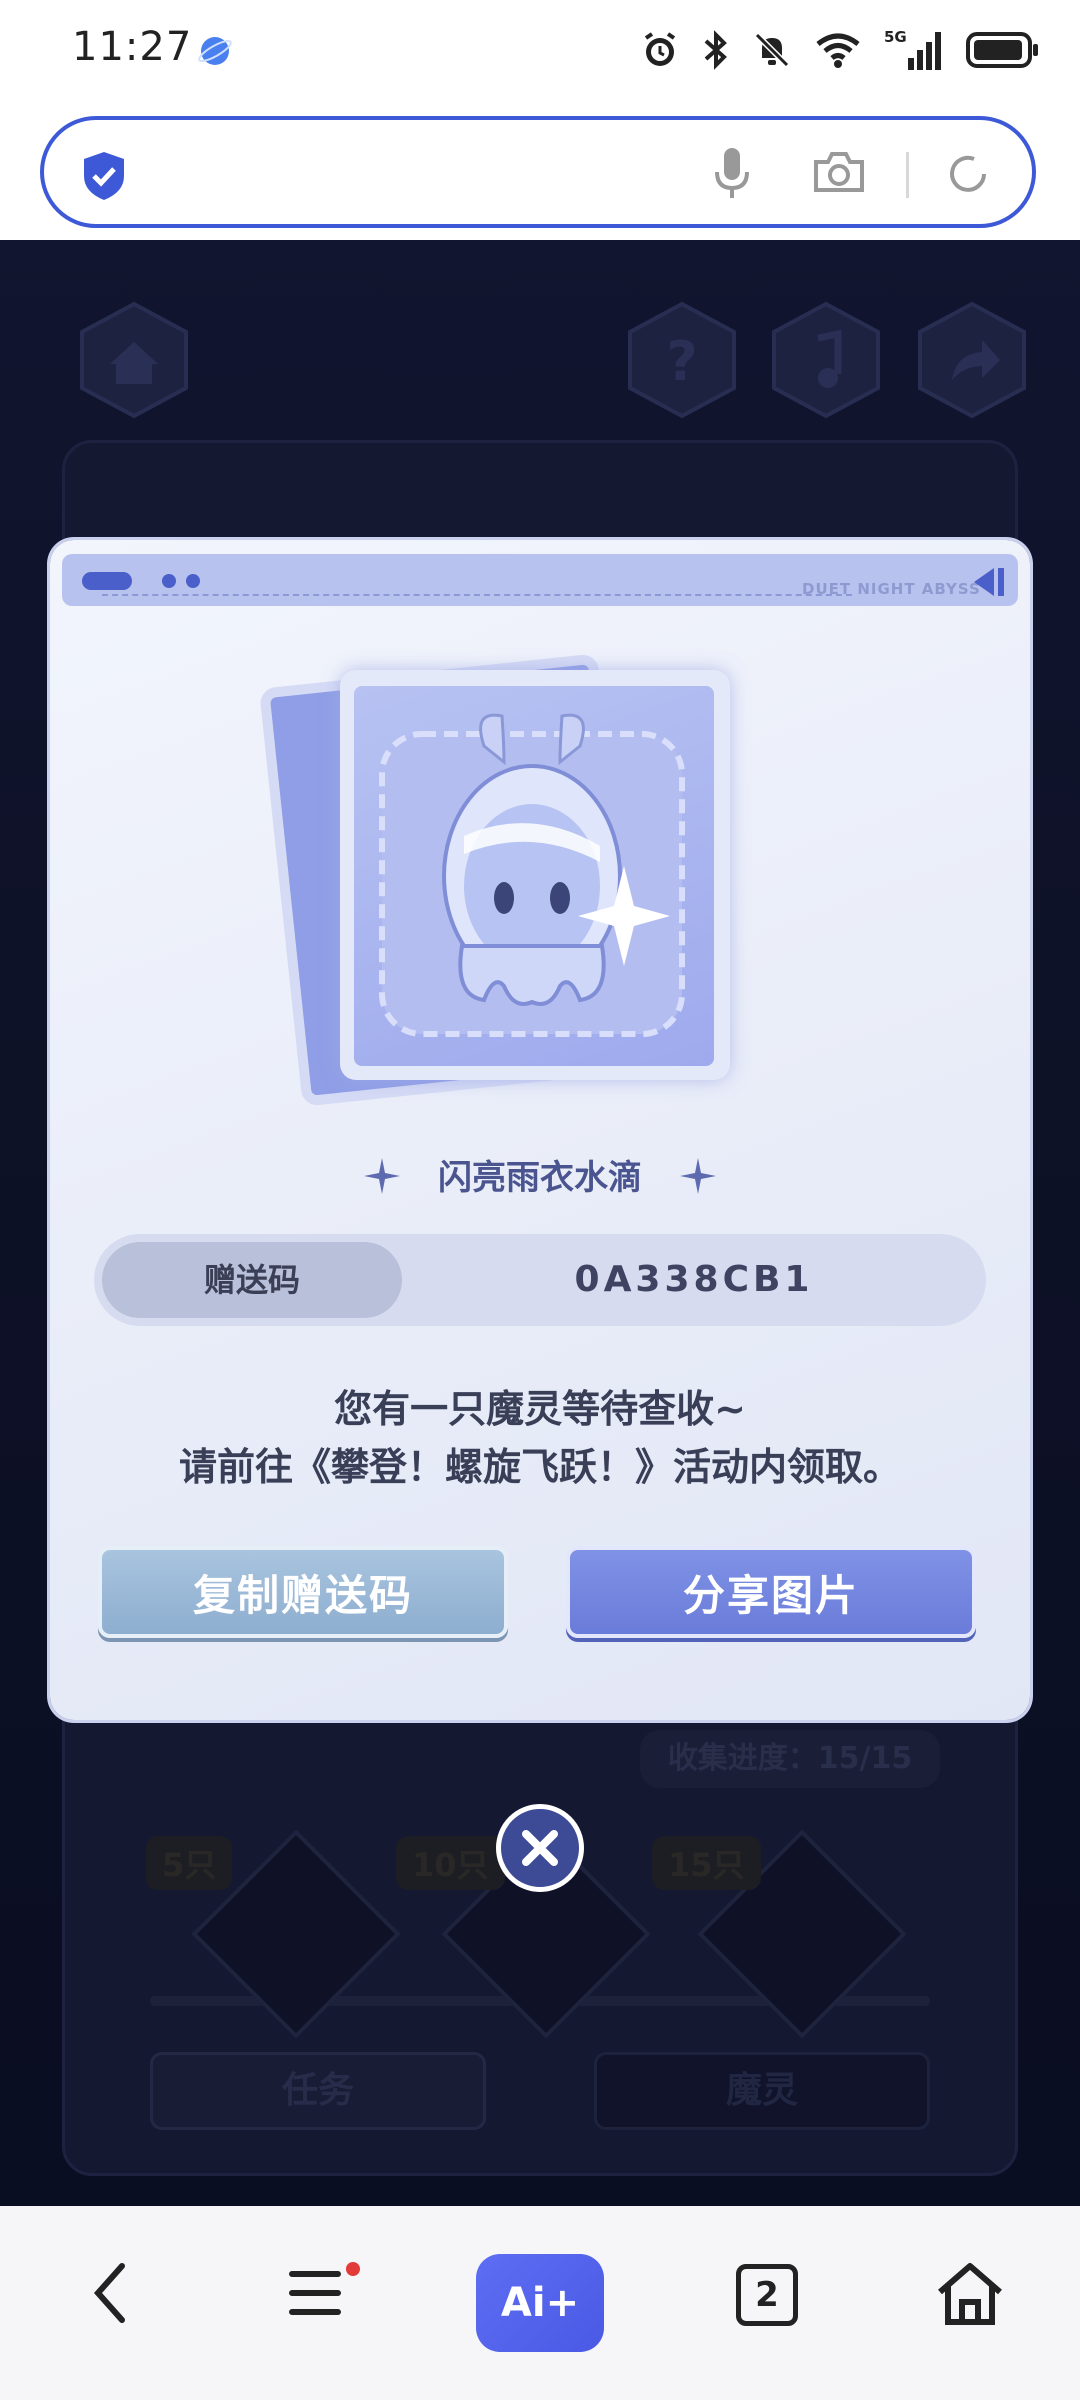 This screenshot has width=1080, height=2400. Describe the element at coordinates (767, 2295) in the screenshot. I see `tabs-button: 2` at that location.